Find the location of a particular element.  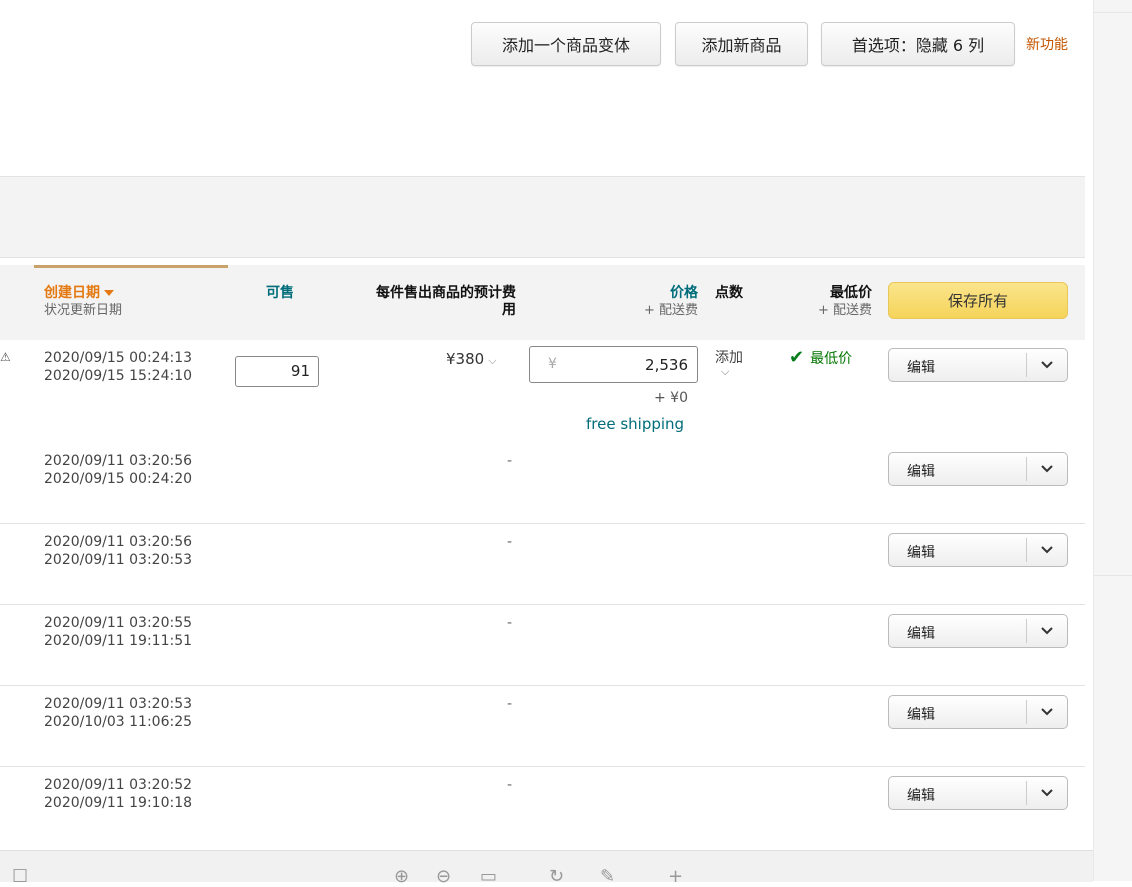

preferences-button: 首选项：隐藏 6 列 is located at coordinates (918, 44).